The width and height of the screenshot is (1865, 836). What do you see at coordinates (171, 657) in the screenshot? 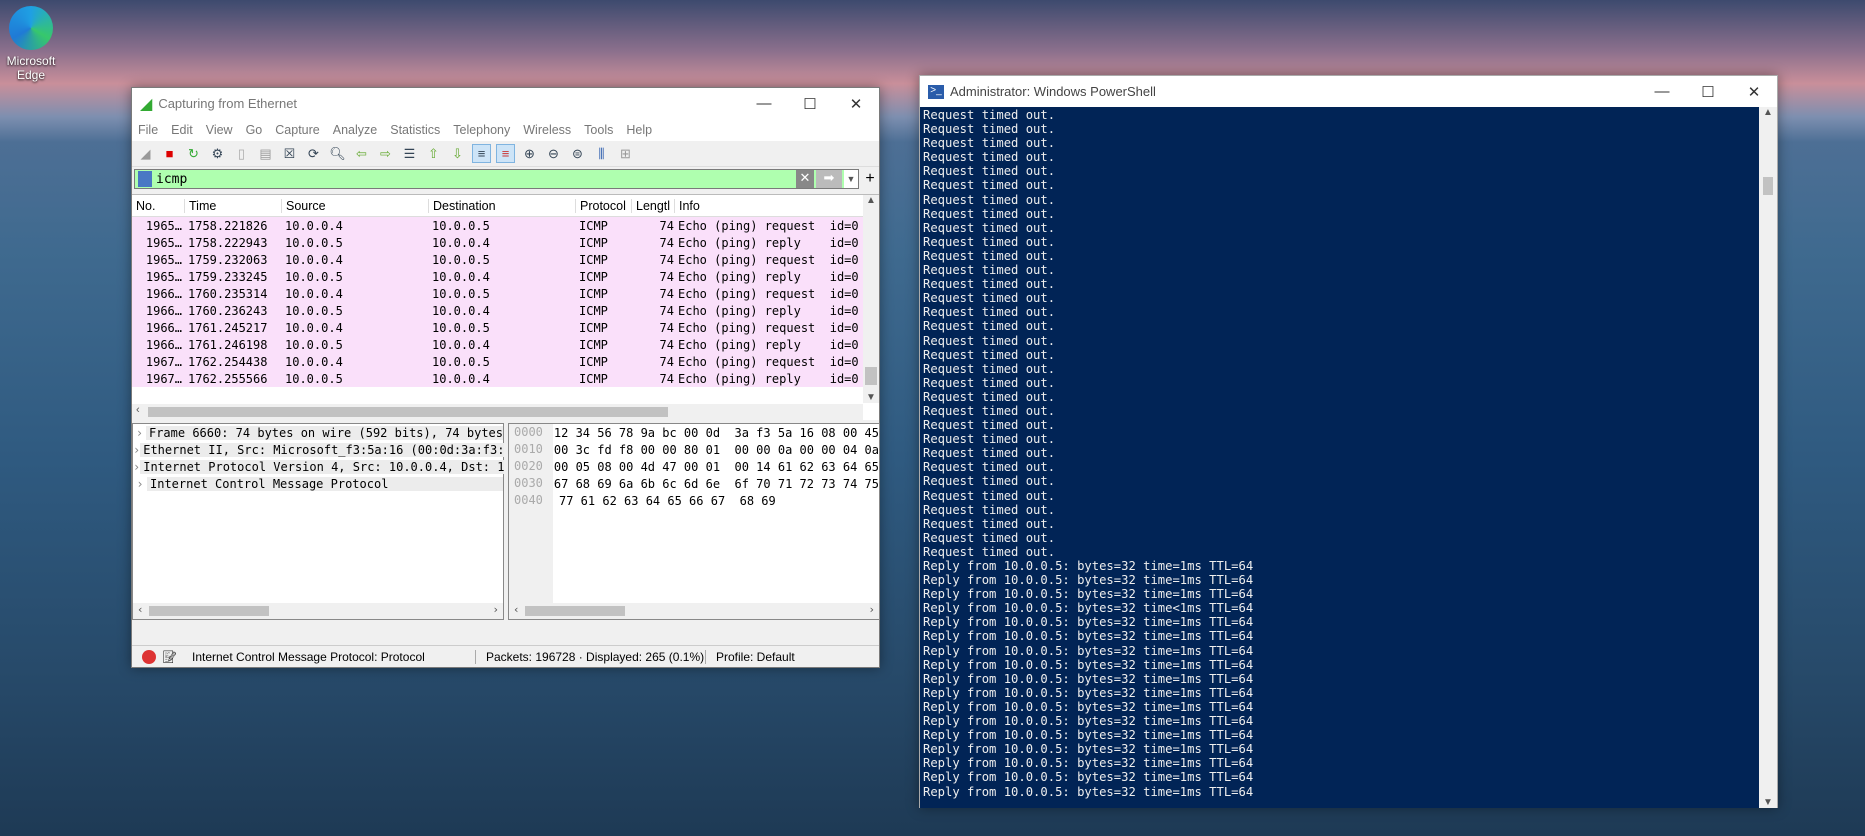
I see `edit-comment-icon: 📝︎` at bounding box center [171, 657].